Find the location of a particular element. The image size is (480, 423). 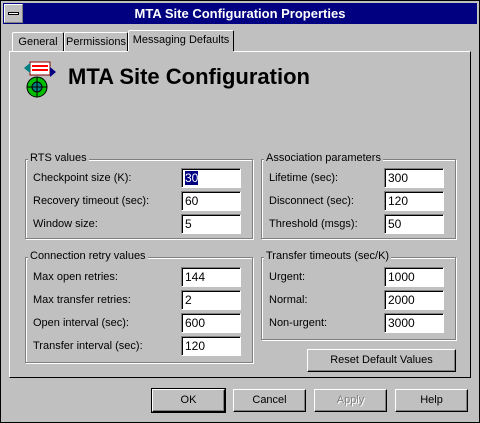

association-parameters-title: Association parameters is located at coordinates (323, 158).